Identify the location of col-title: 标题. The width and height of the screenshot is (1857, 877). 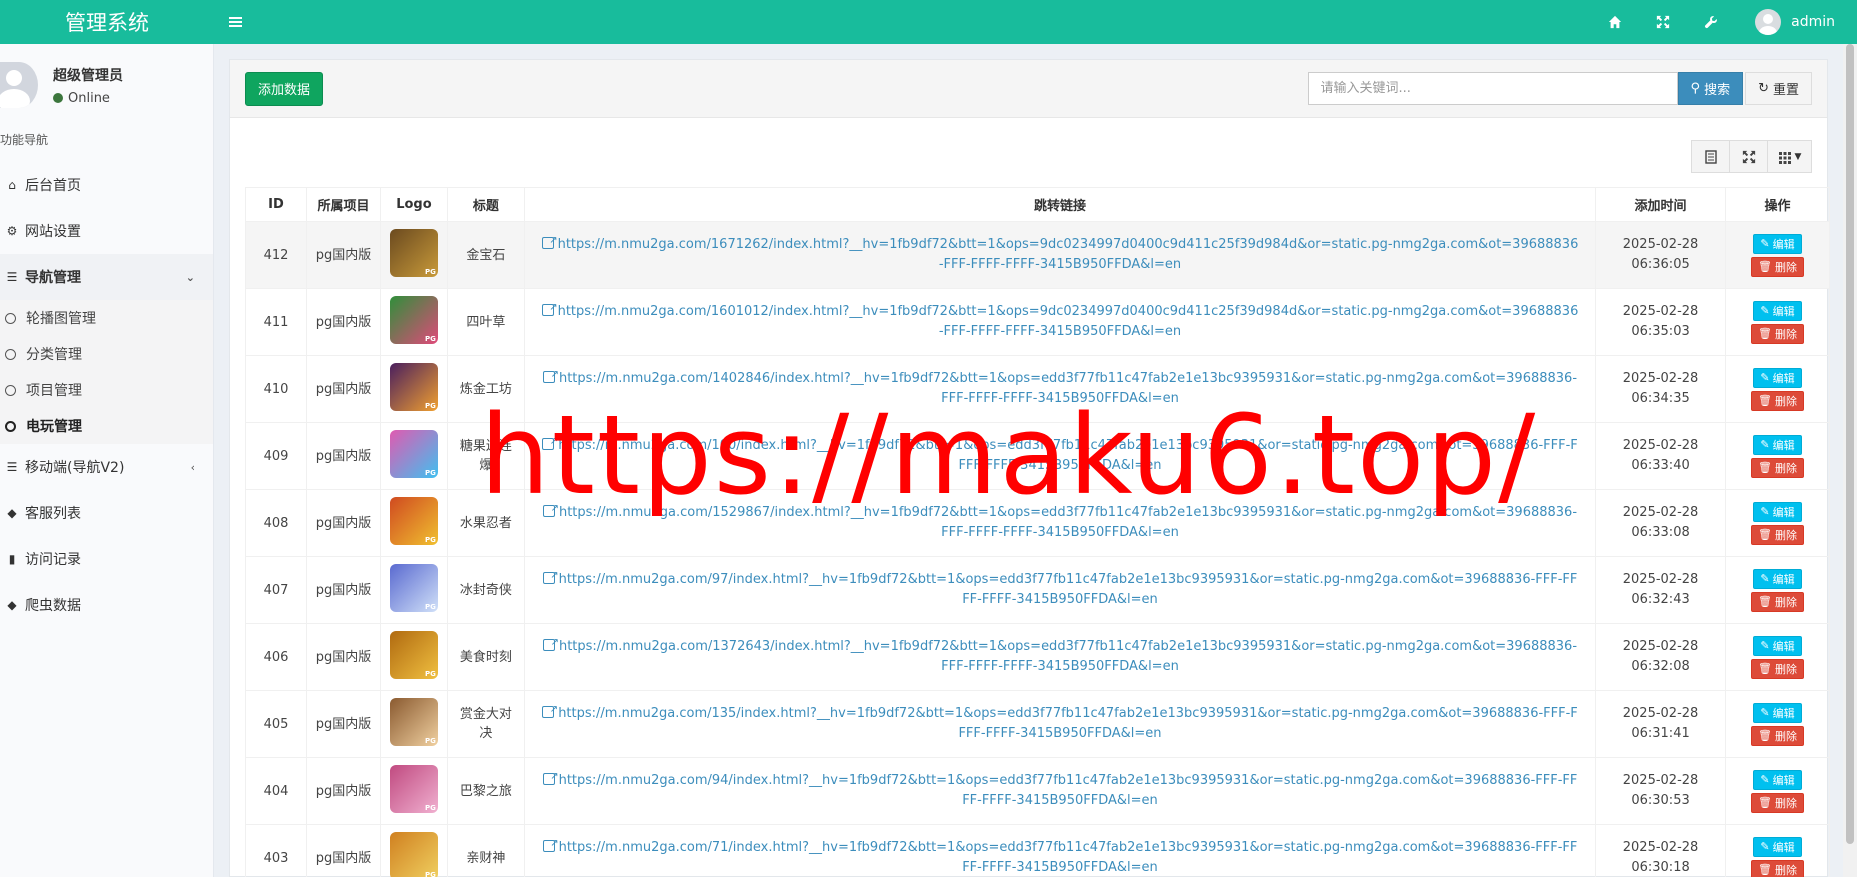
(485, 204).